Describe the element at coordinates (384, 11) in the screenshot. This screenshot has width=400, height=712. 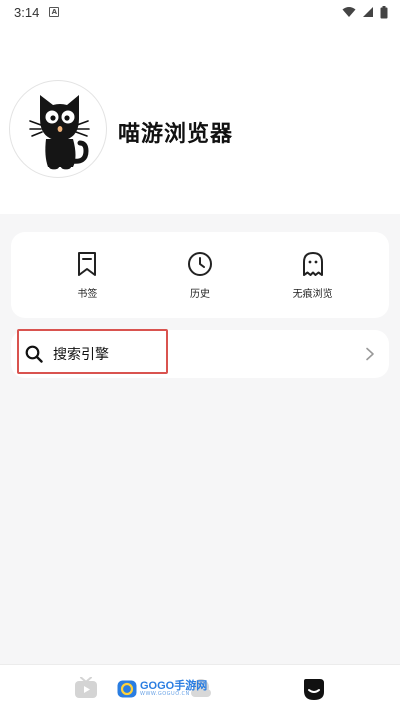
I see `battery-icon` at that location.